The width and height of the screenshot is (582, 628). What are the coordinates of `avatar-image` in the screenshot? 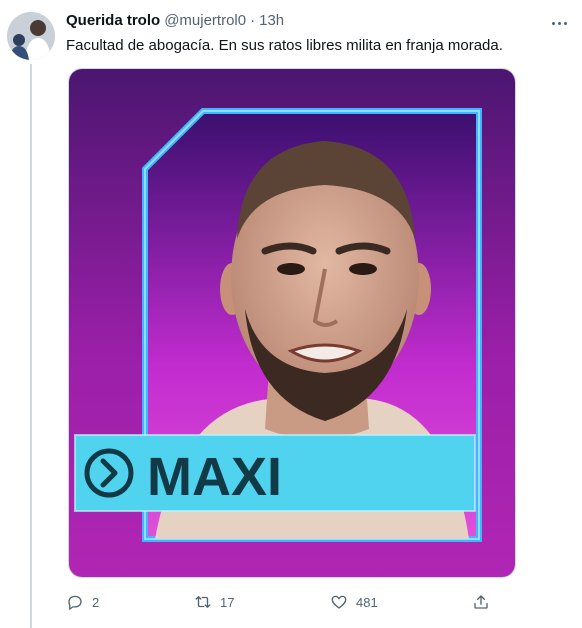 It's located at (31, 36).